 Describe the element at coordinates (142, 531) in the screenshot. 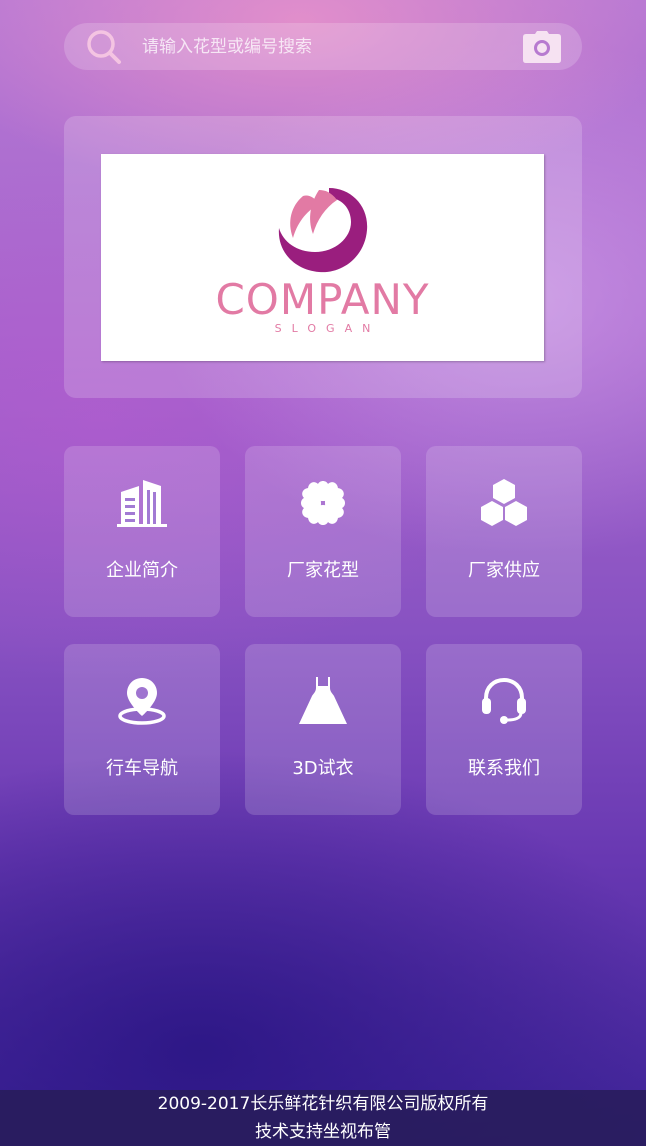

I see `menu-tile-company-intro: 企业简介` at that location.